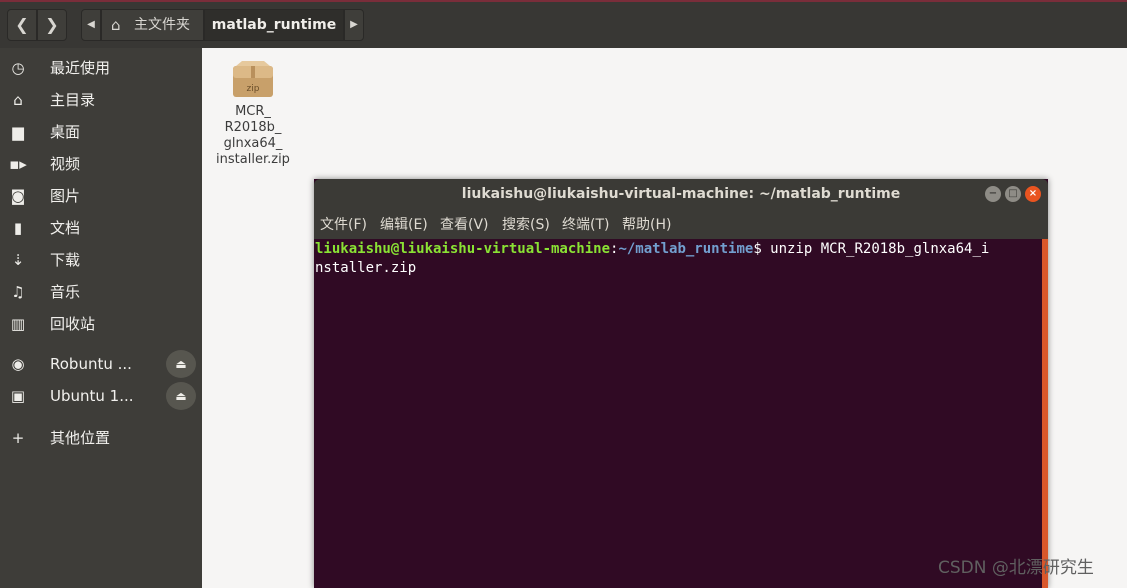  I want to click on chevron-right-icon: ❯, so click(52, 24).